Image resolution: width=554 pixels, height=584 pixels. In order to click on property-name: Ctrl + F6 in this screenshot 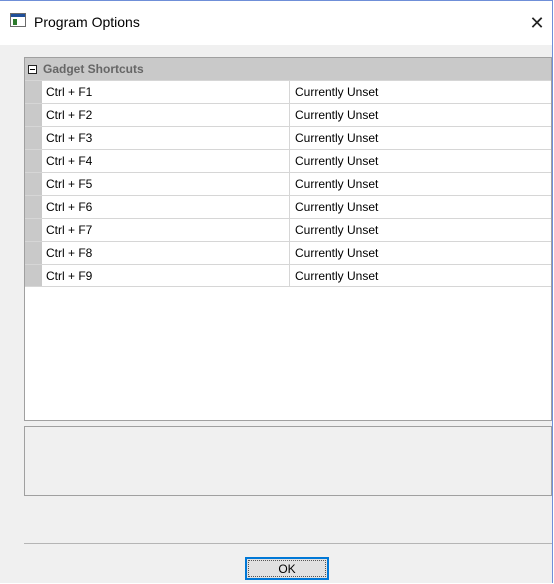, I will do `click(166, 207)`.